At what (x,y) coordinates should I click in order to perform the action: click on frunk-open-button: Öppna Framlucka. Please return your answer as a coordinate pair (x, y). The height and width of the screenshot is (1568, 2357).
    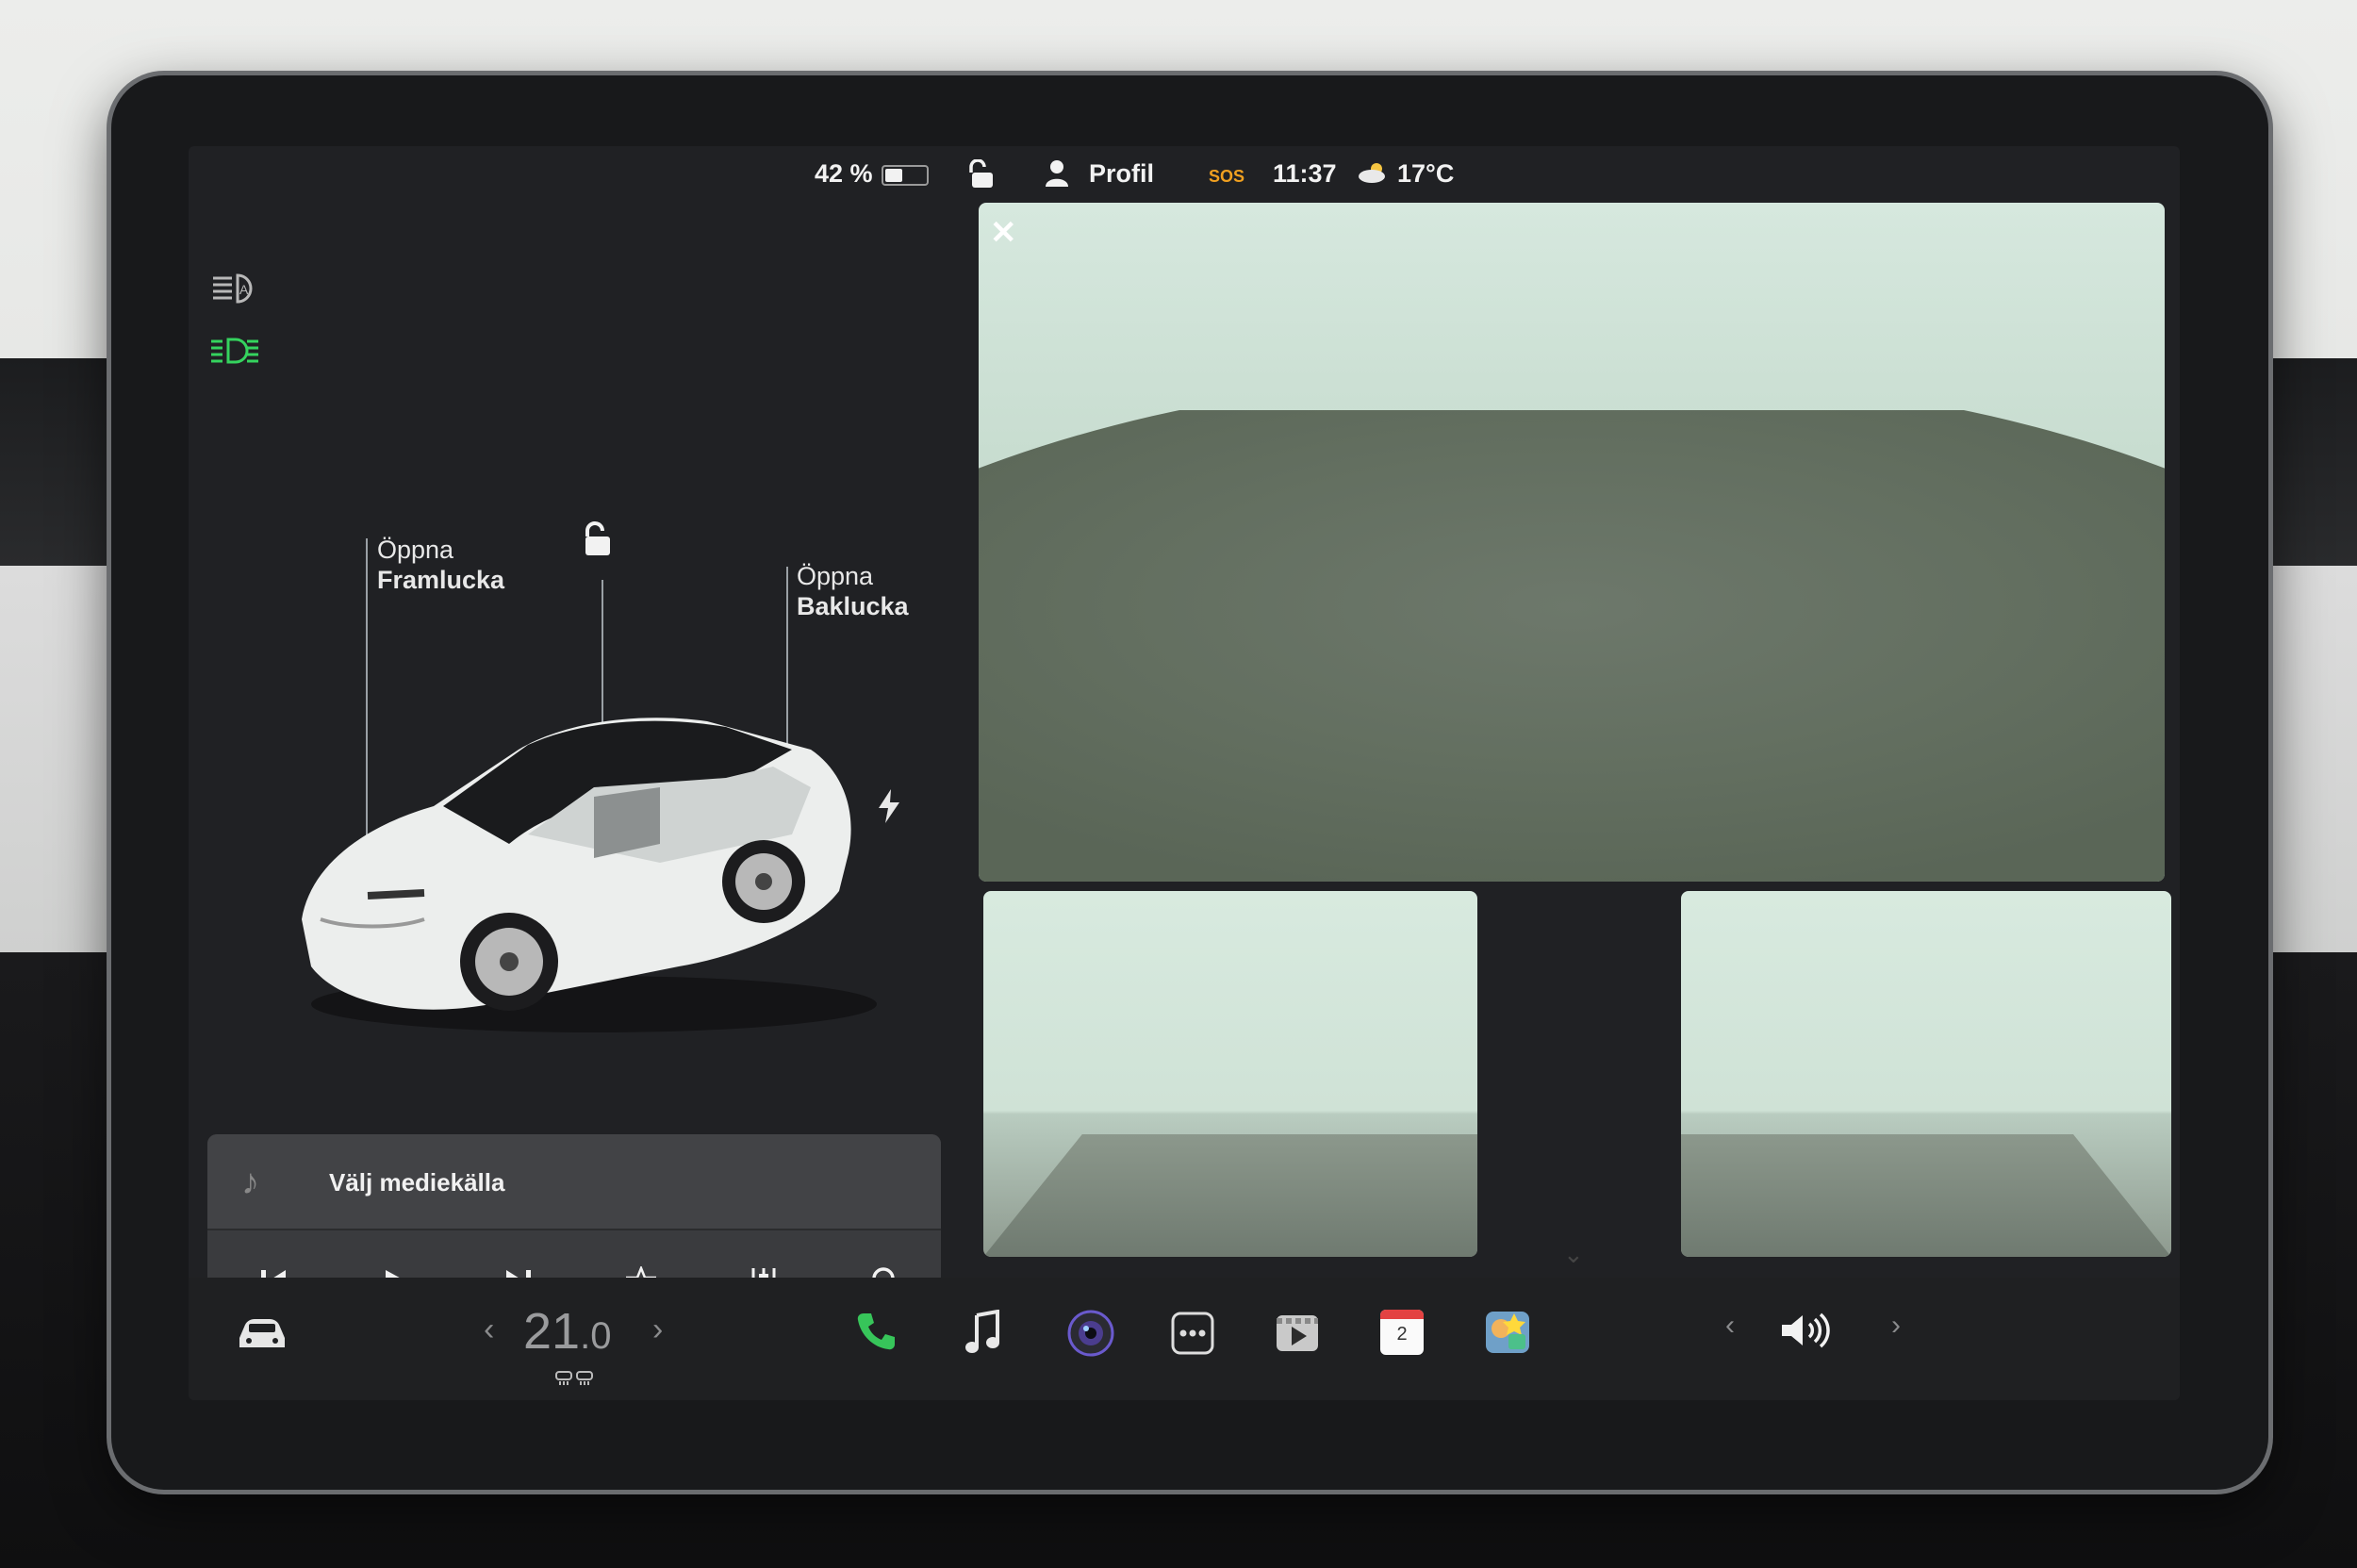
    Looking at the image, I should click on (440, 565).